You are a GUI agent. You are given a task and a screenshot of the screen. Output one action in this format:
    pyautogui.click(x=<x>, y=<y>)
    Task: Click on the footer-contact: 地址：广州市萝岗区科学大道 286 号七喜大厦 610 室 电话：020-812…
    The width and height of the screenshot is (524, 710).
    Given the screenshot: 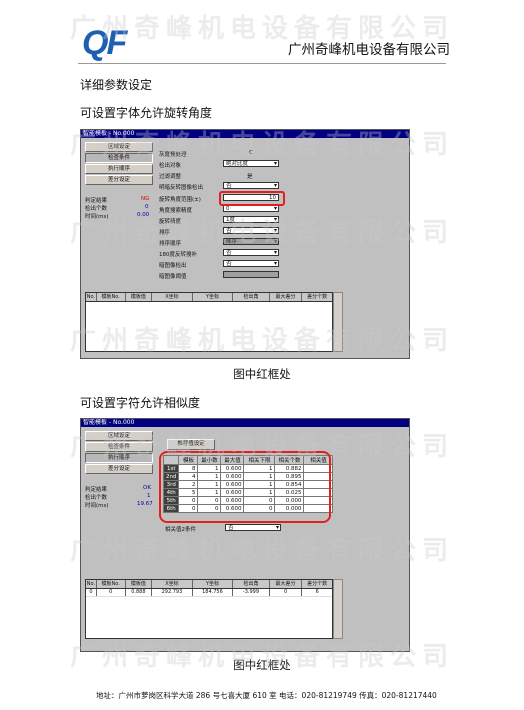 What is the action you would take?
    pyautogui.click(x=266, y=695)
    